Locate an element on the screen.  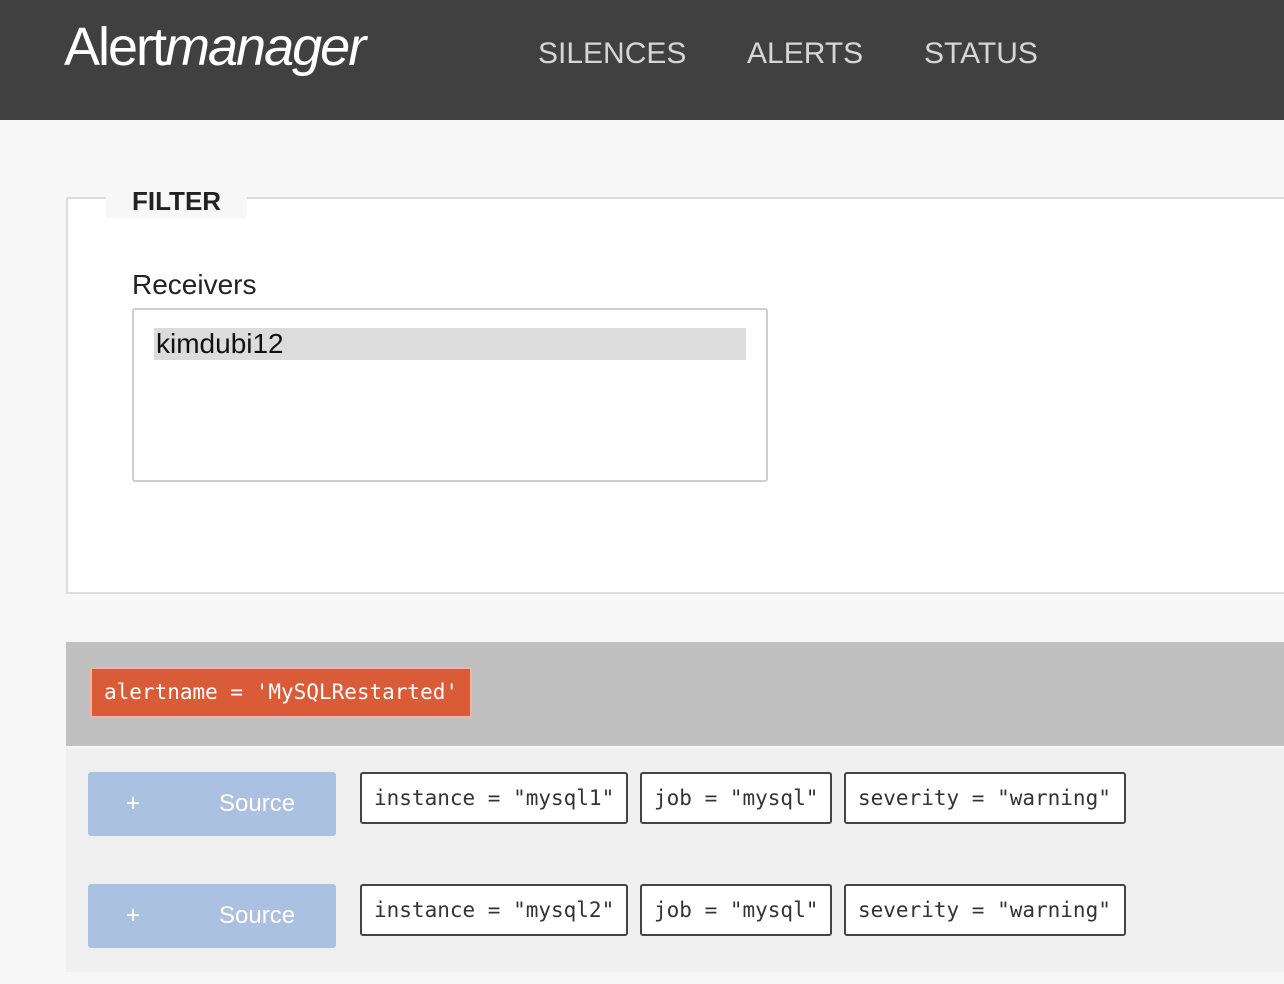
nav-silences: SILENCES is located at coordinates (612, 54).